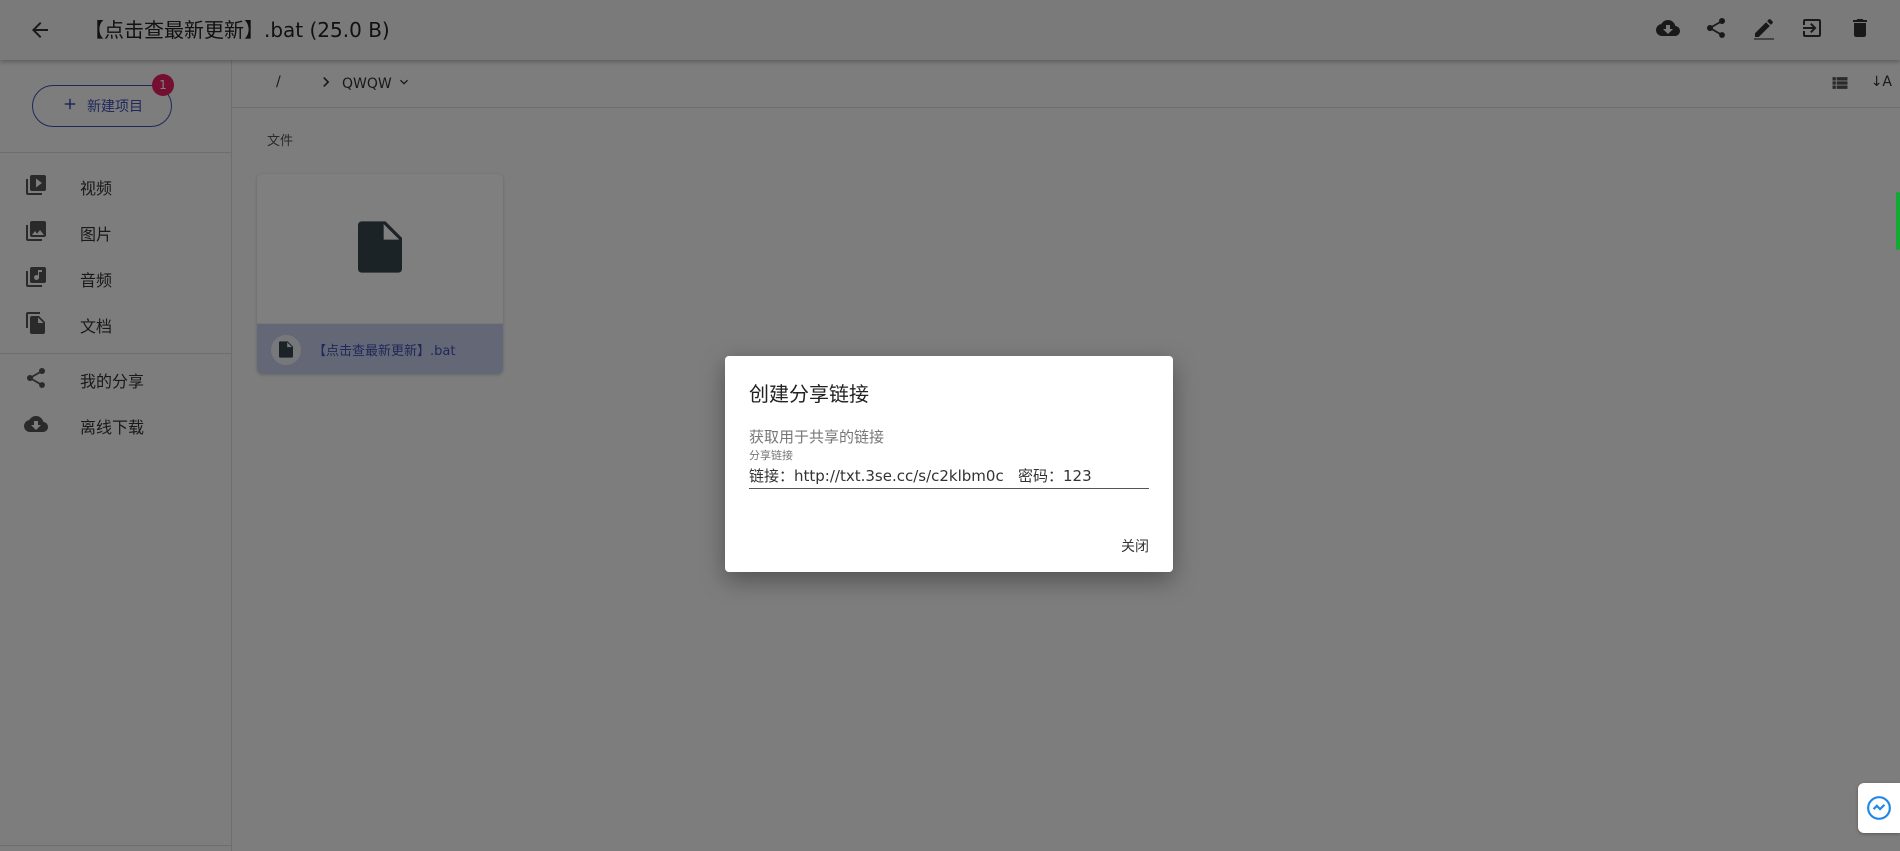 The height and width of the screenshot is (851, 1900). I want to click on translate-widget-icon, so click(1879, 808).